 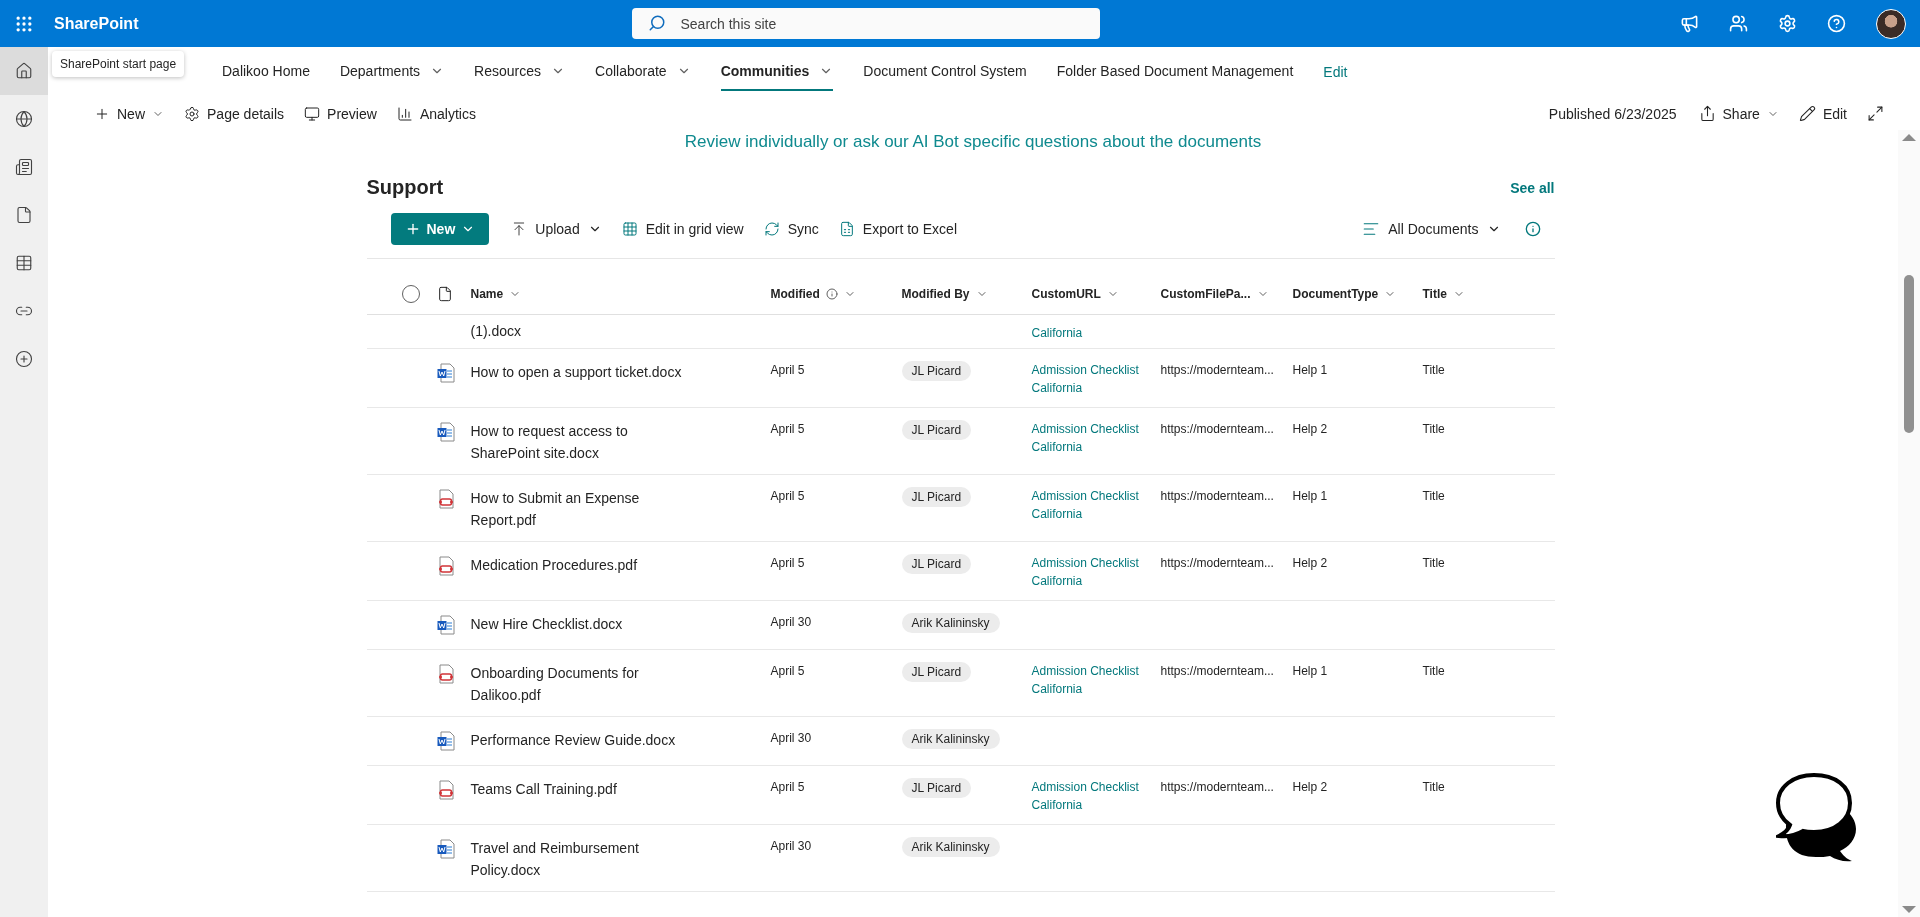 I want to click on modified-date: April 30, so click(x=791, y=738).